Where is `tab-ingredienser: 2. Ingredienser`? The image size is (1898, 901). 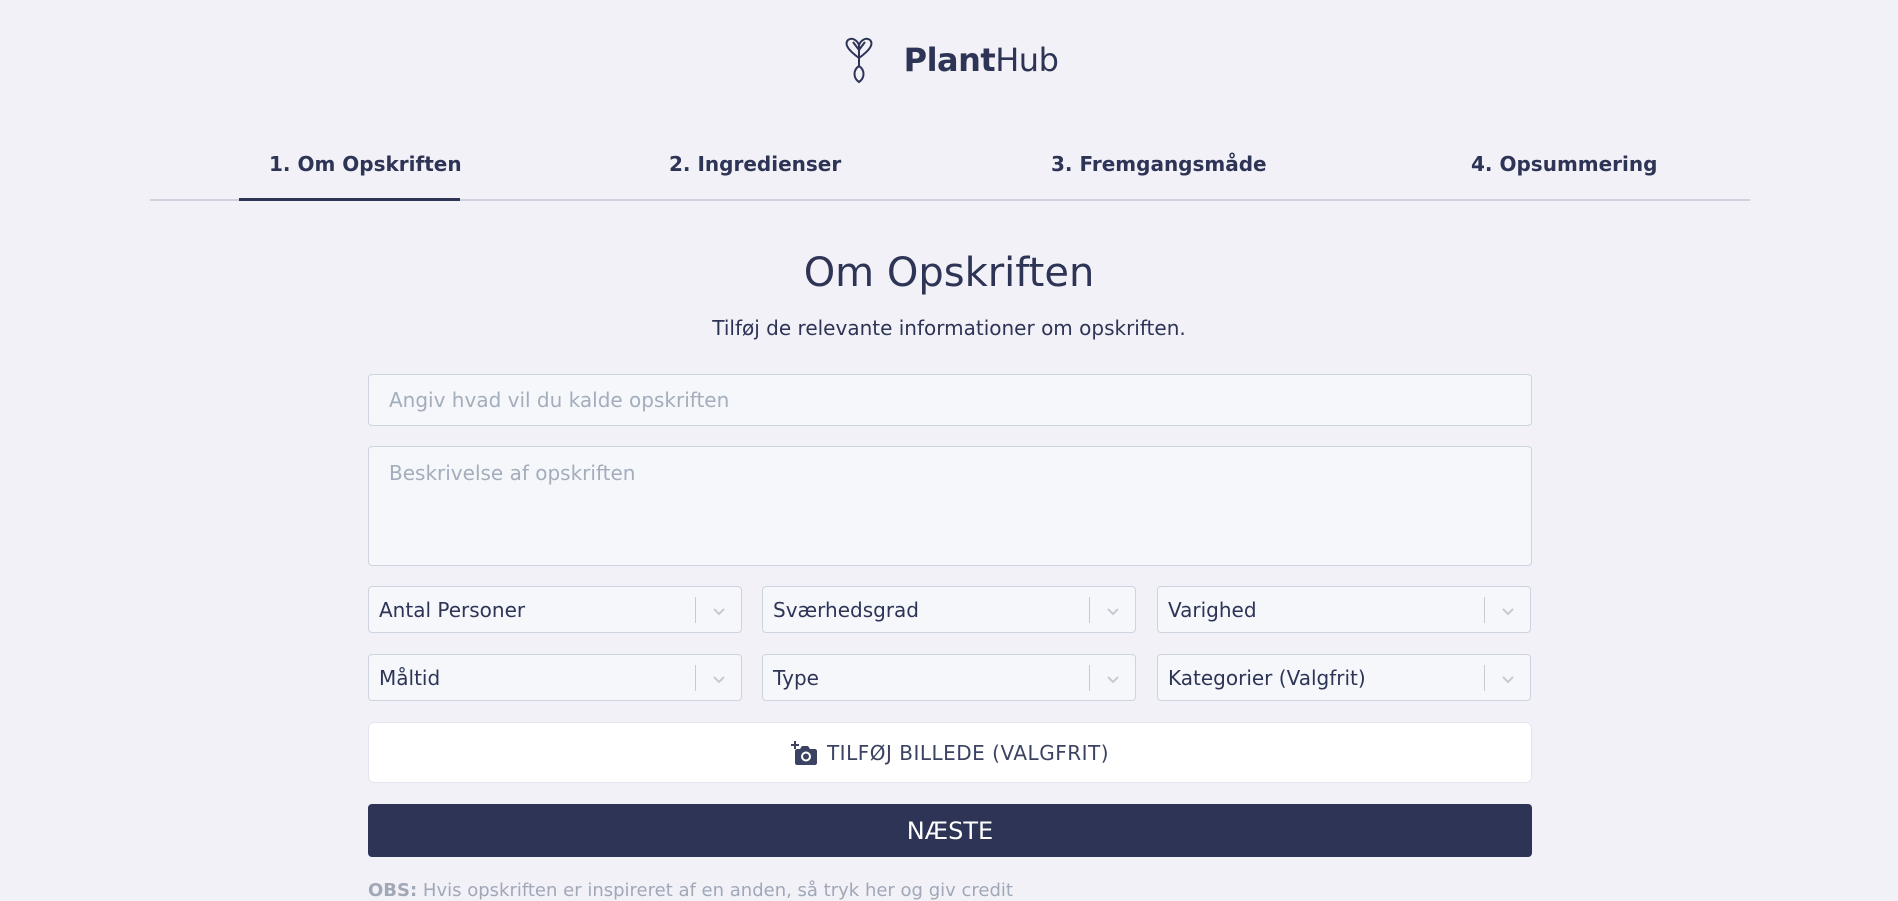 tab-ingredienser: 2. Ingredienser is located at coordinates (755, 164).